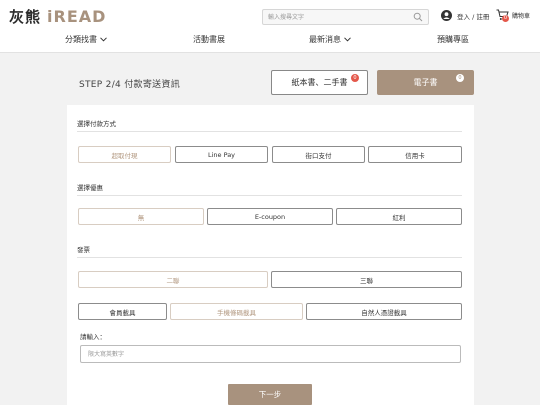 The width and height of the screenshot is (540, 405). Describe the element at coordinates (446, 15) in the screenshot. I see `user-icon` at that location.